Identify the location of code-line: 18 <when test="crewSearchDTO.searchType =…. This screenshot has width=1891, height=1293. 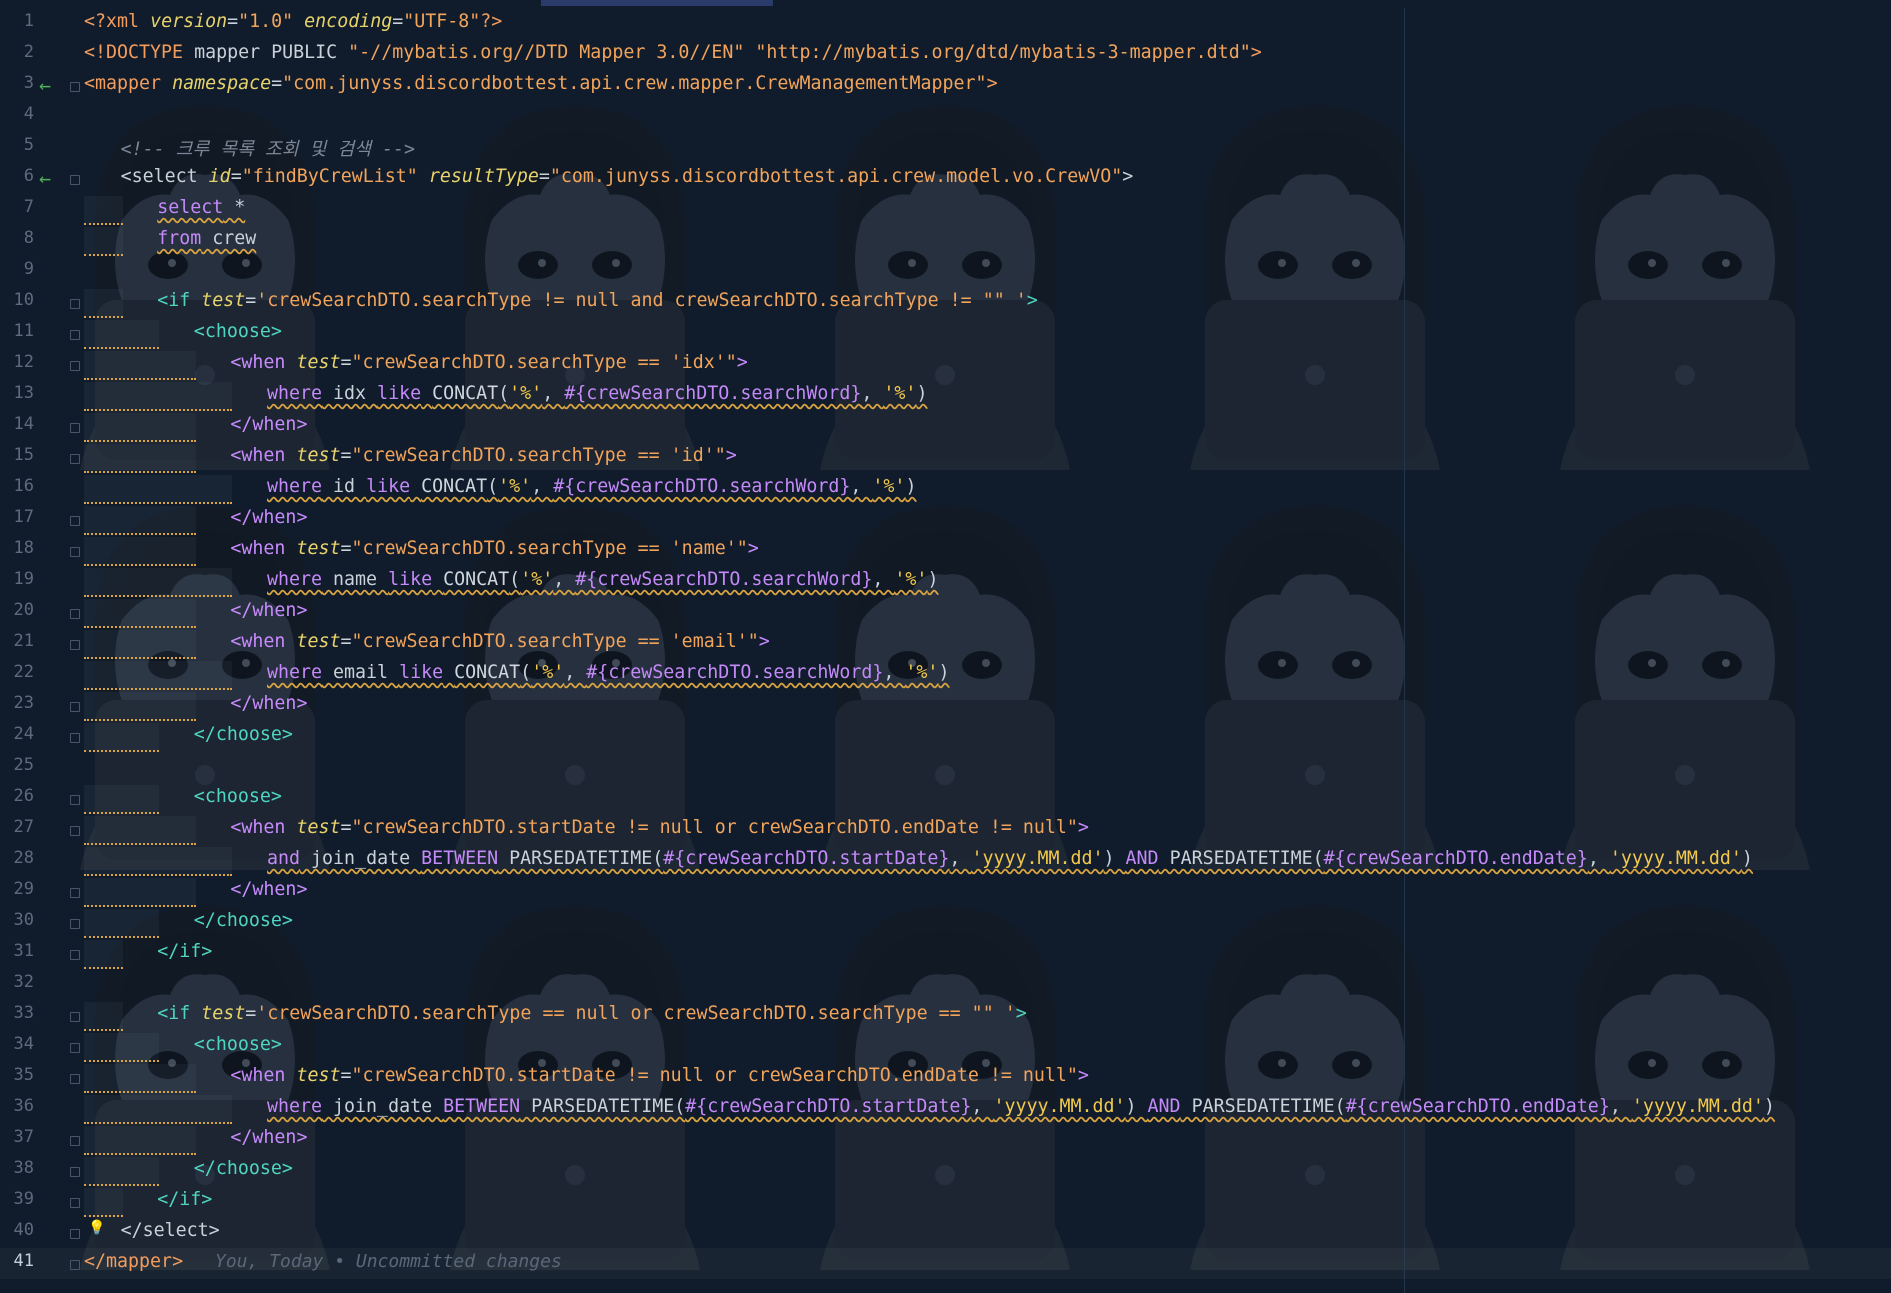
(945, 550).